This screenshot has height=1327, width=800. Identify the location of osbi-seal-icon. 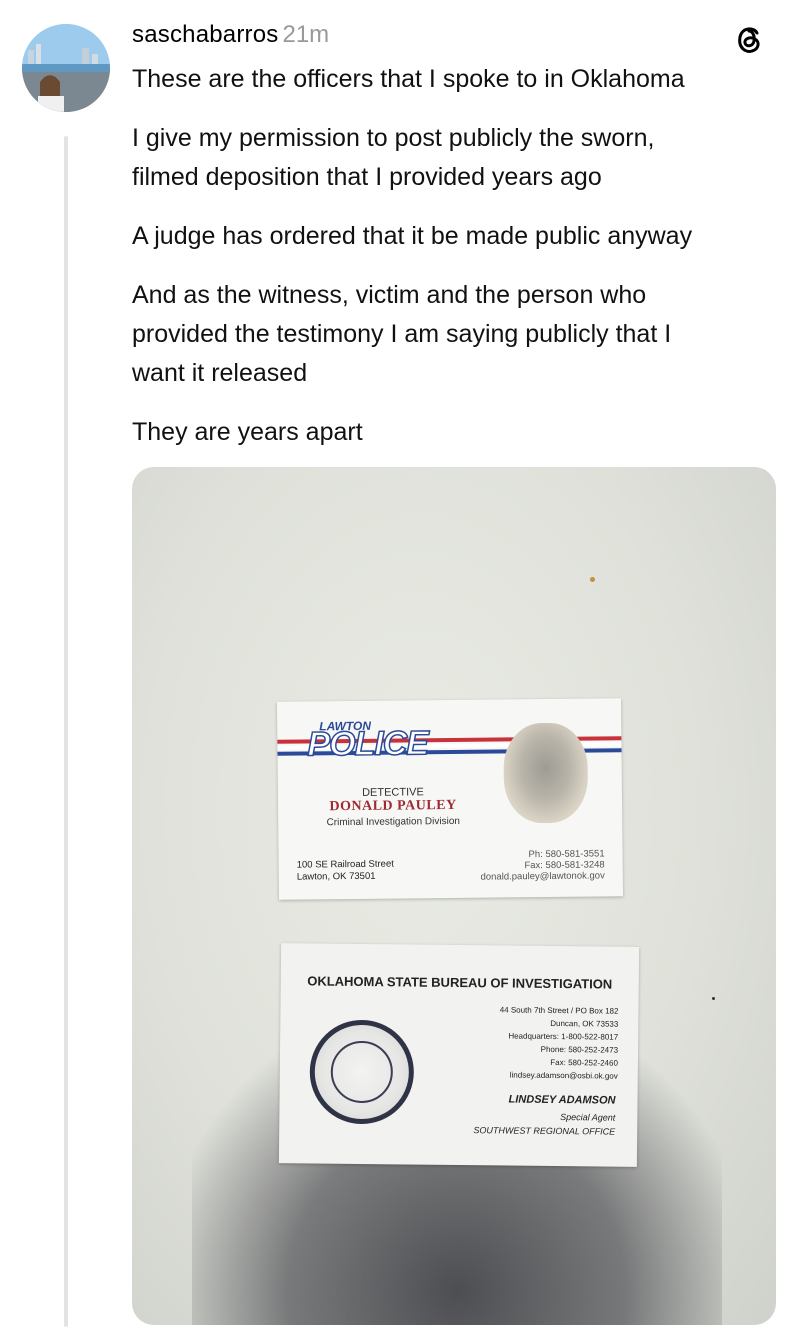
(362, 1072).